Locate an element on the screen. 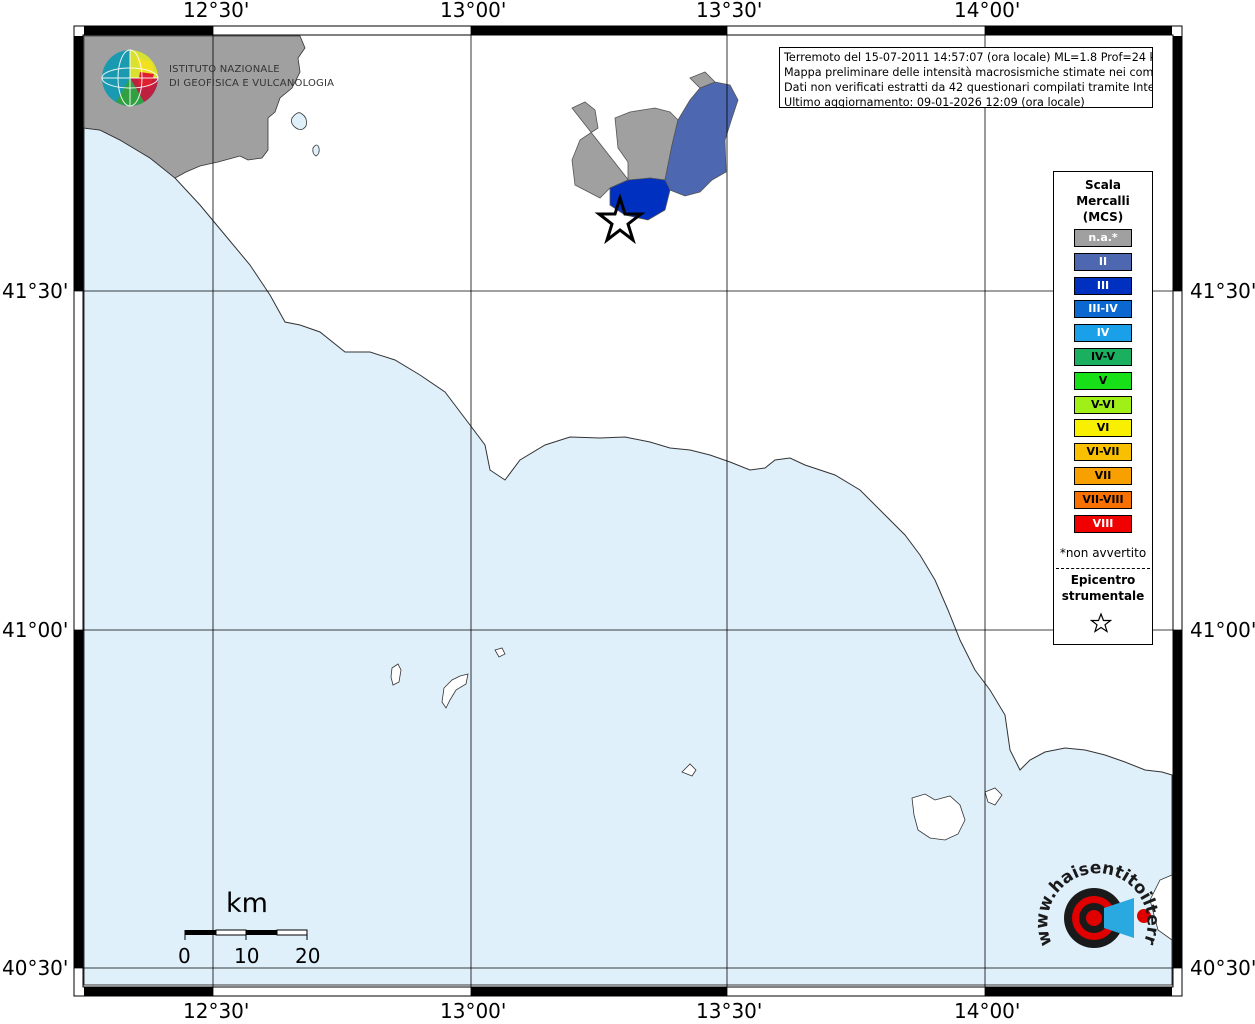 This screenshot has height=1024, width=1255. legend-item: II is located at coordinates (1103, 261).